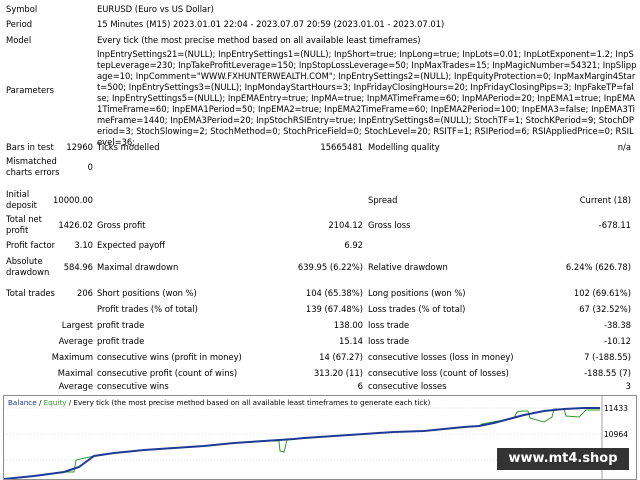 The image size is (640, 480). What do you see at coordinates (615, 434) in the screenshot?
I see `y-label-mid: 10964` at bounding box center [615, 434].